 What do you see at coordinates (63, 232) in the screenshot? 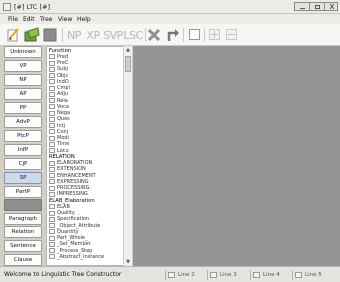
I see `list-item: Quantity` at bounding box center [63, 232].